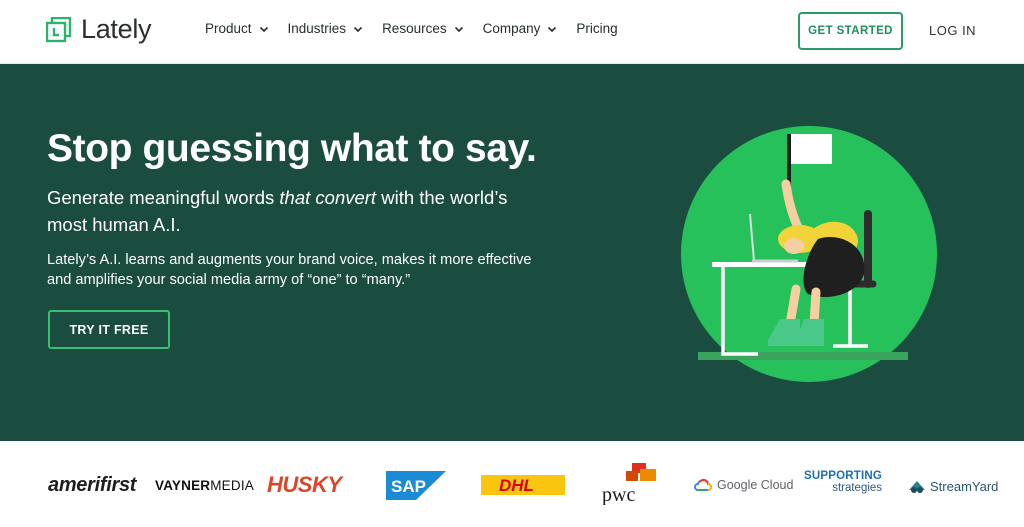 This screenshot has width=1024, height=527. What do you see at coordinates (408, 486) in the screenshot?
I see `sap-wordmark: SAP` at bounding box center [408, 486].